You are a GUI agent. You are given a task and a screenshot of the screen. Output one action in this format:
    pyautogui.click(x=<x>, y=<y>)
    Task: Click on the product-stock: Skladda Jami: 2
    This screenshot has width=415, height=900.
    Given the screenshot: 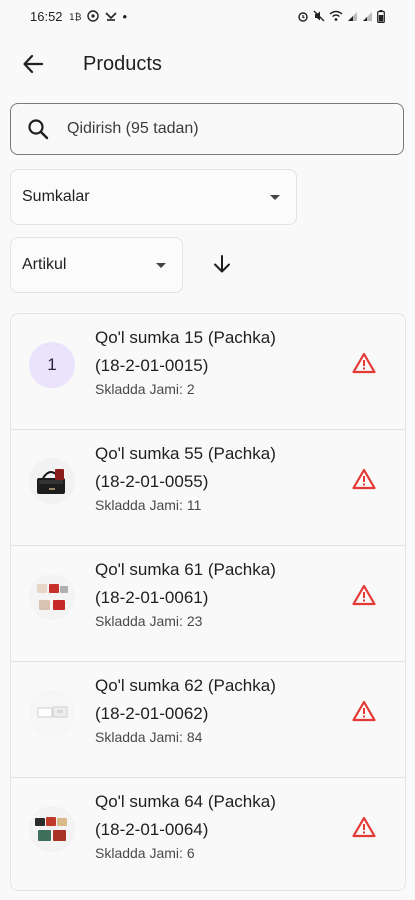 What is the action you would take?
    pyautogui.click(x=145, y=389)
    